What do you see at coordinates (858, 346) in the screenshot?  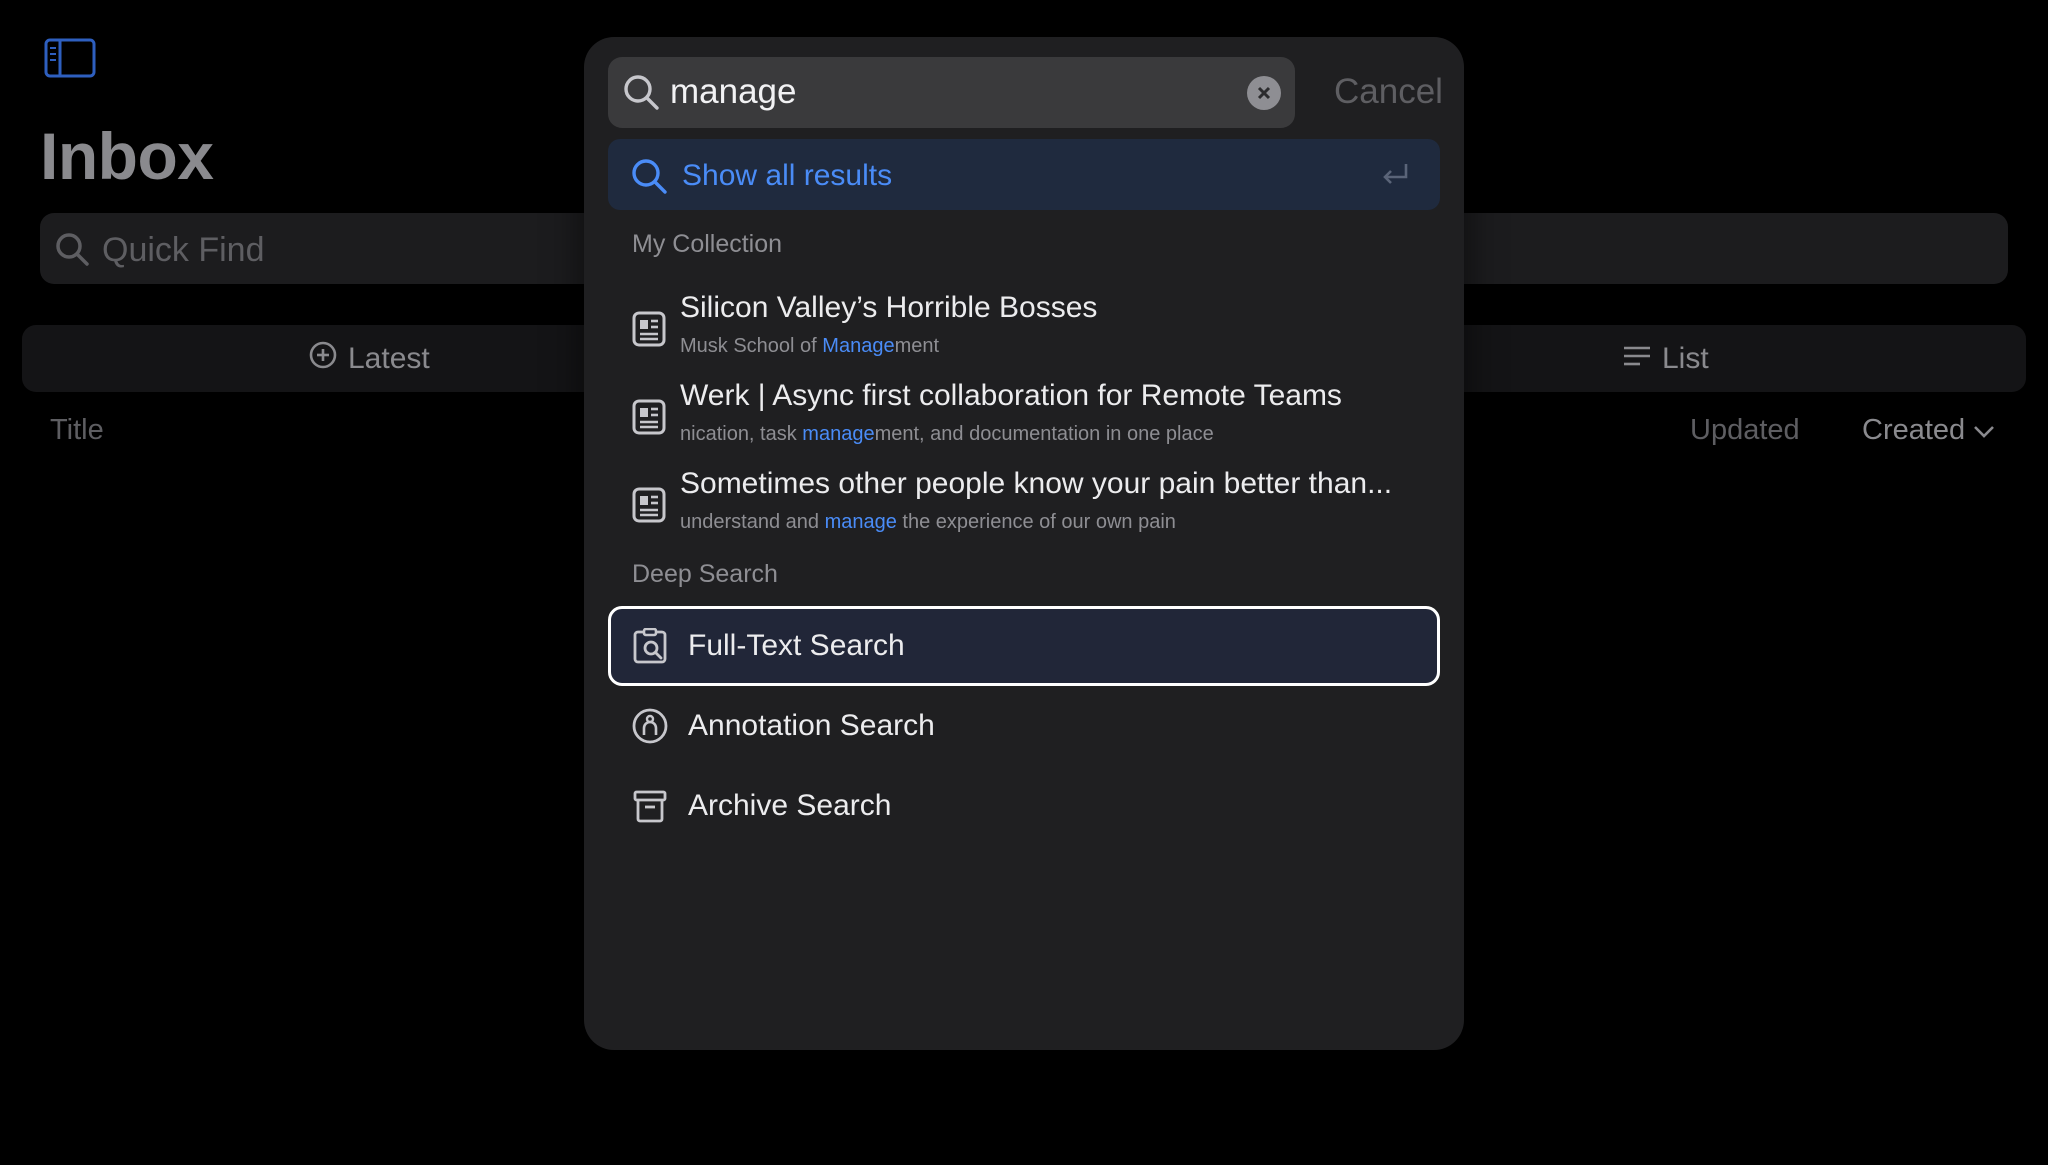 I see `snippet-match: Manage` at bounding box center [858, 346].